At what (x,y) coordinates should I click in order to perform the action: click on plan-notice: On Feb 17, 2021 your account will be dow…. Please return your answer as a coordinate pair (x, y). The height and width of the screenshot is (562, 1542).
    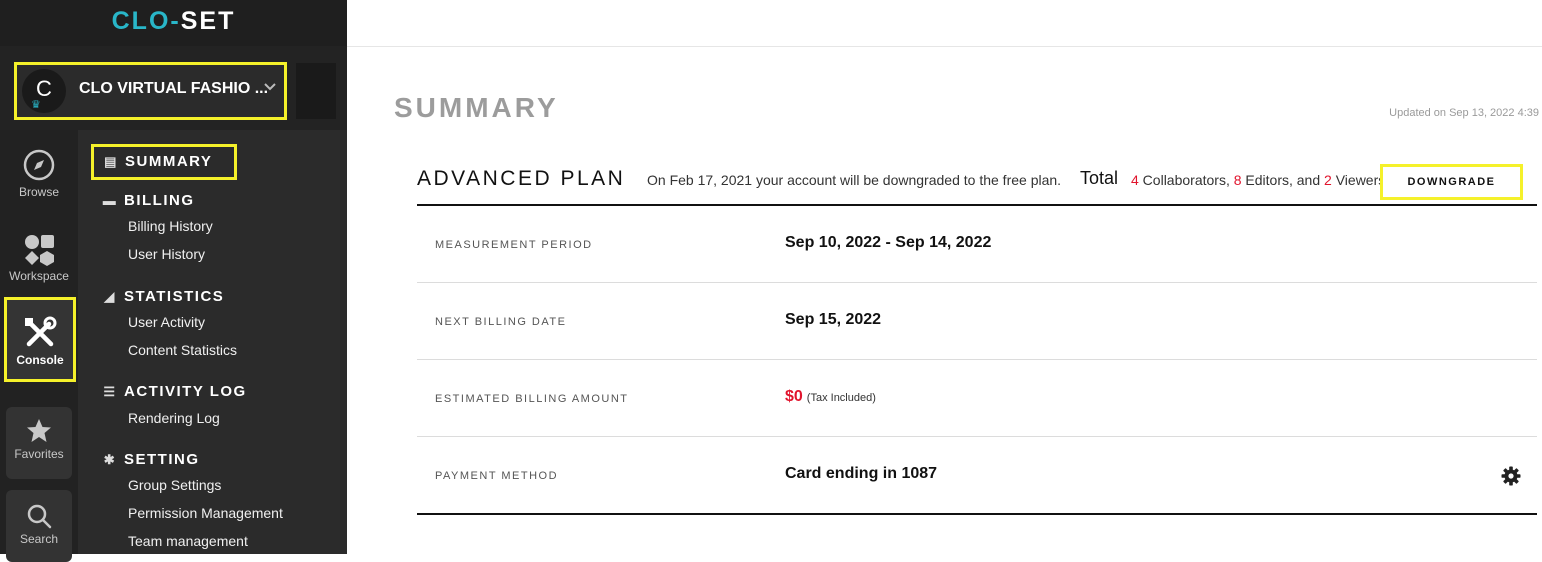
    Looking at the image, I should click on (854, 180).